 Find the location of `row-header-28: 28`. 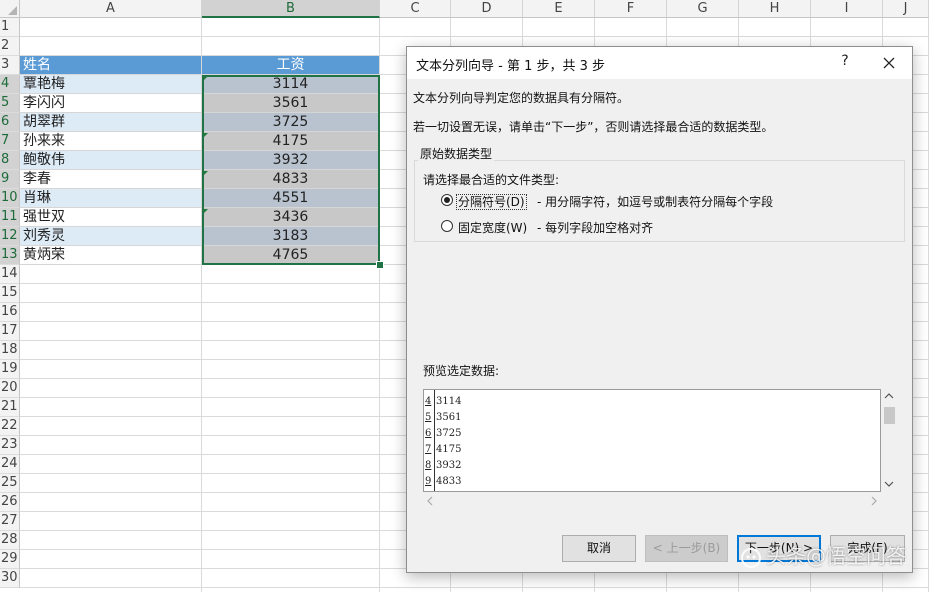

row-header-28: 28 is located at coordinates (10, 540).